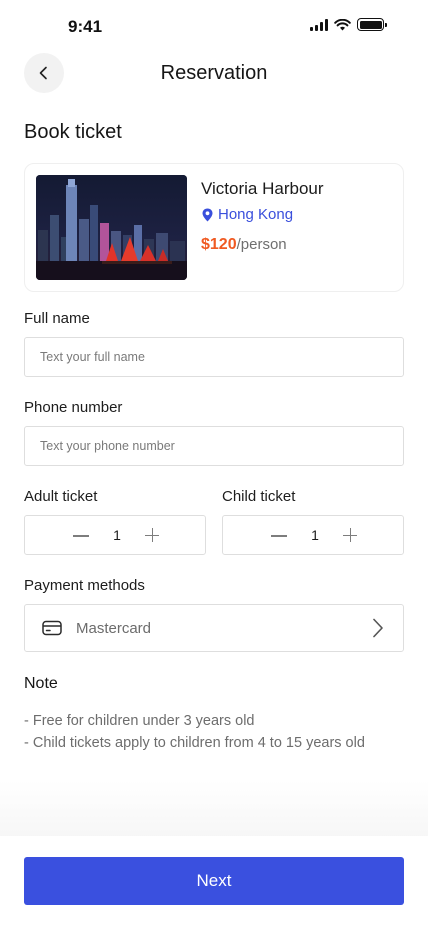 The width and height of the screenshot is (428, 926). I want to click on attraction-price: $120/person, so click(244, 245).